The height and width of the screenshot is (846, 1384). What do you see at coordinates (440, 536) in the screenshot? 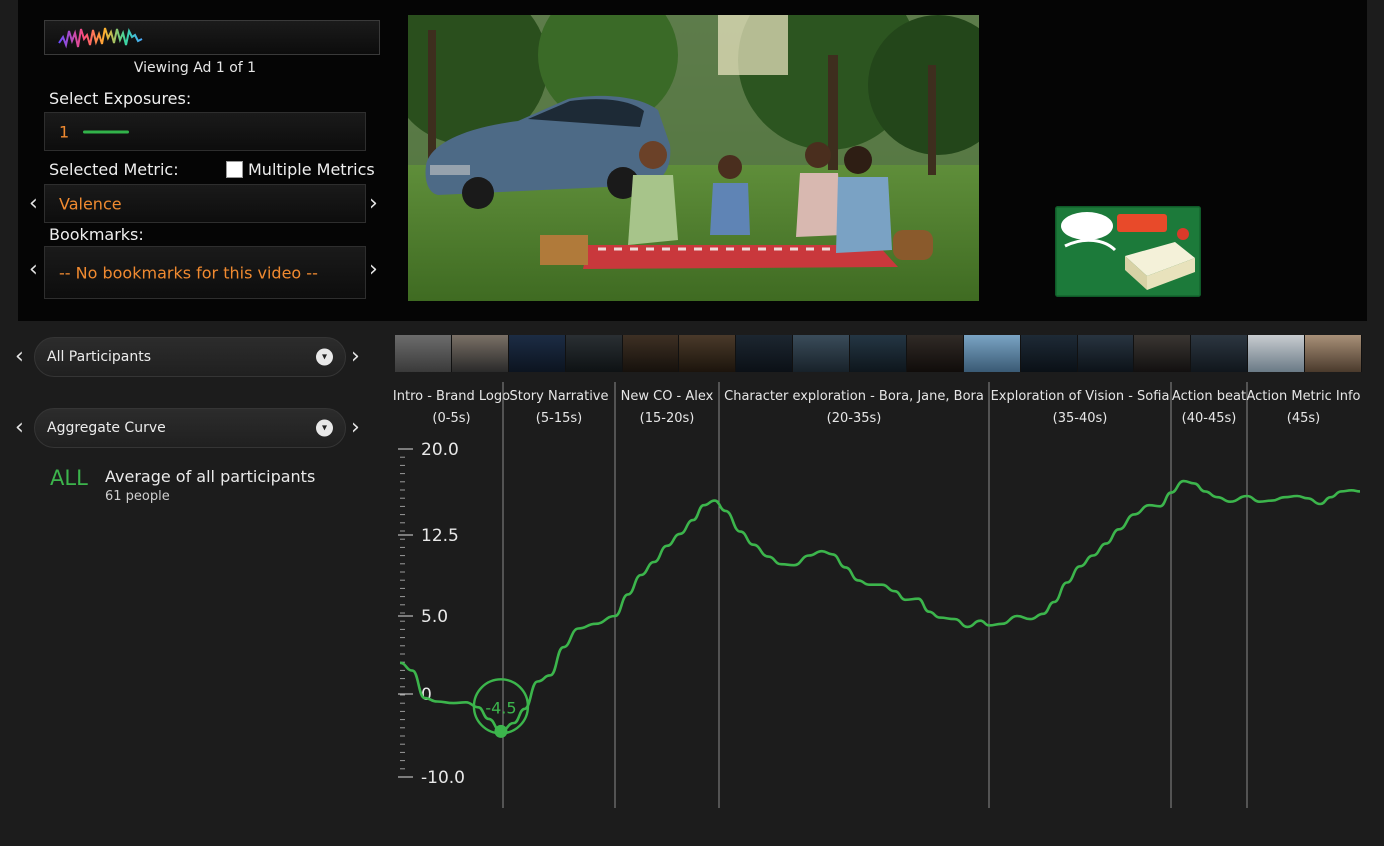
I see `y-tick-label: 12.5` at bounding box center [440, 536].